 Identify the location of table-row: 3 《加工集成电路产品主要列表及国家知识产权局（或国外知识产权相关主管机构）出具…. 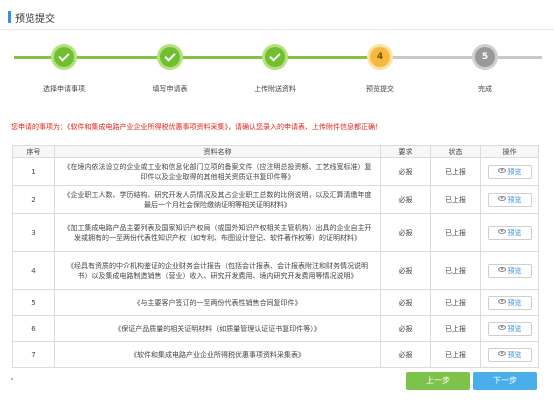
(275, 232).